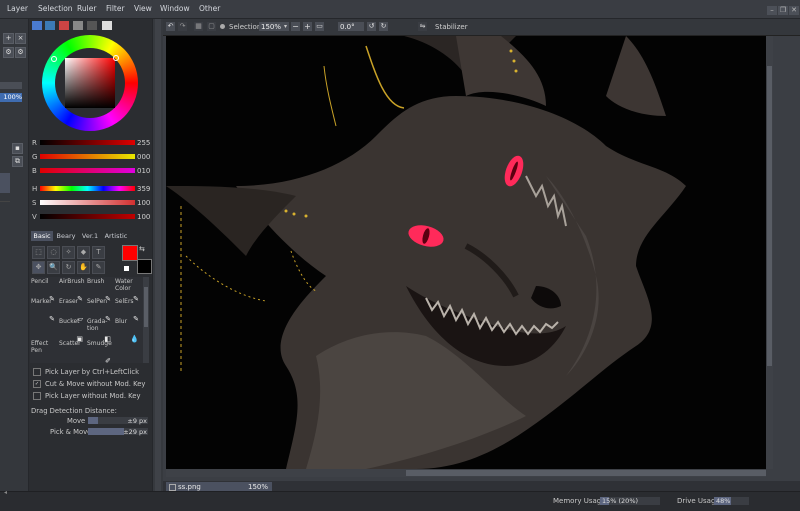  Describe the element at coordinates (87, 188) in the screenshot. I see `h-slider` at that location.